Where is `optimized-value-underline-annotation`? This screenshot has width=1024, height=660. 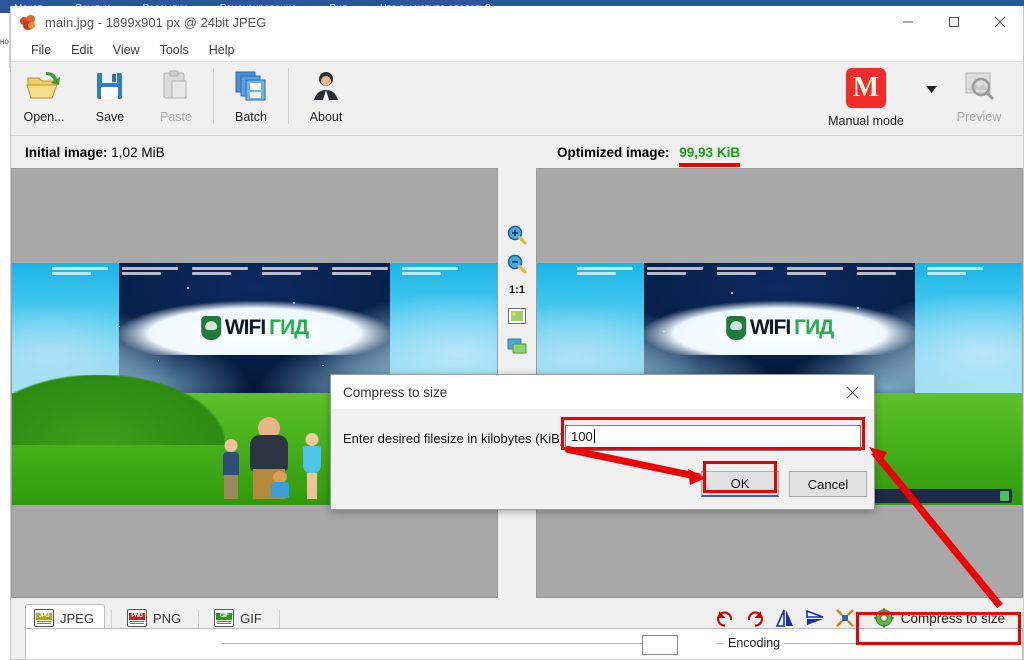 optimized-value-underline-annotation is located at coordinates (710, 164).